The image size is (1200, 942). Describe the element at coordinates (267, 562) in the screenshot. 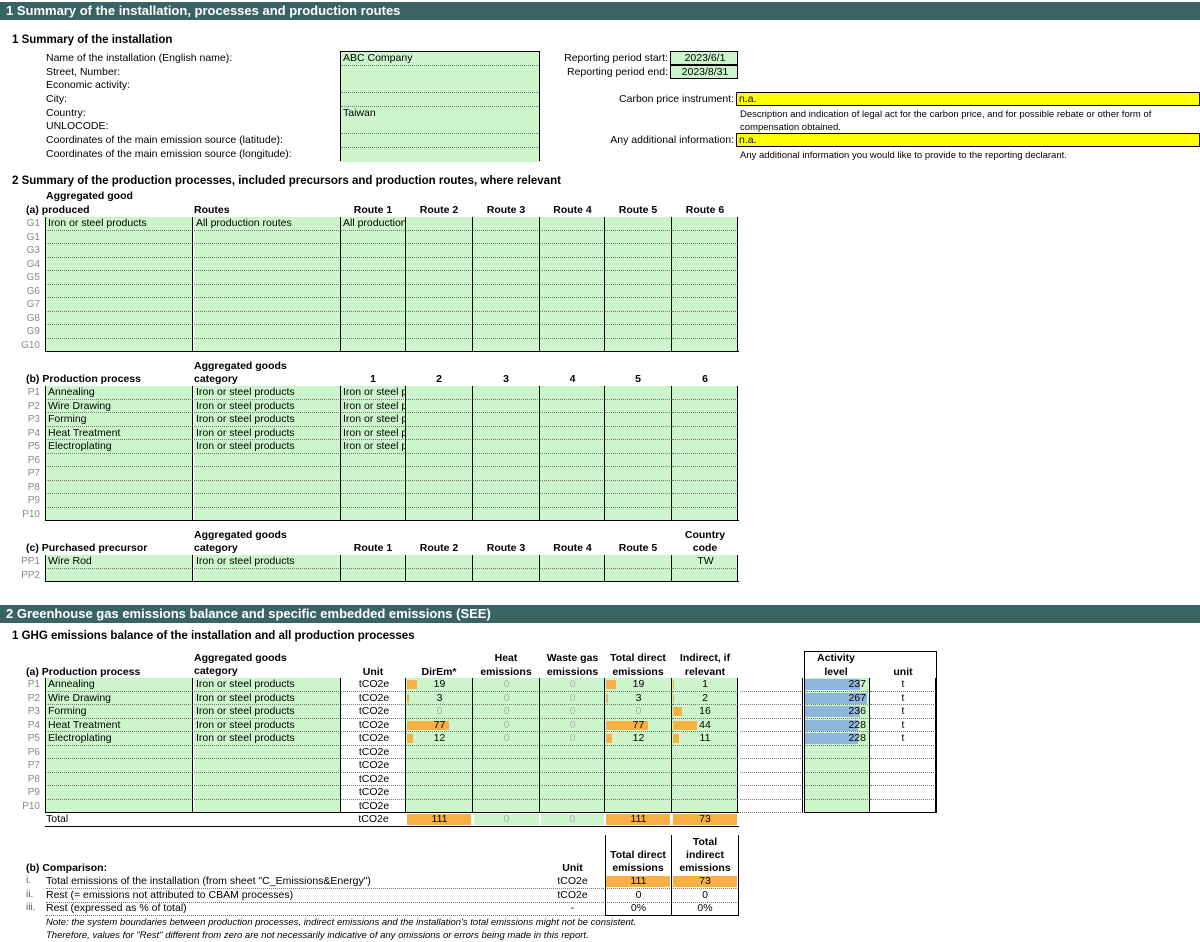

I see `precursor-cell: Iron or steel products` at that location.